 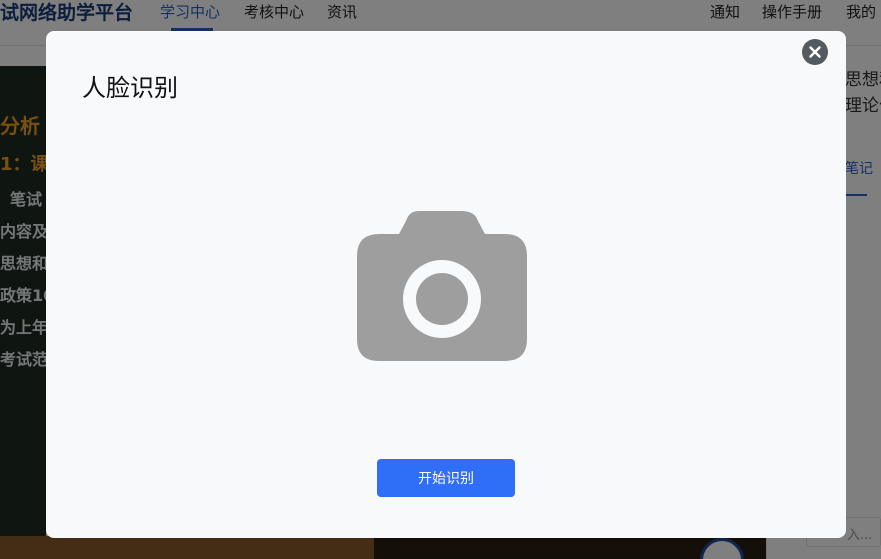 I want to click on close-icon, so click(x=815, y=52).